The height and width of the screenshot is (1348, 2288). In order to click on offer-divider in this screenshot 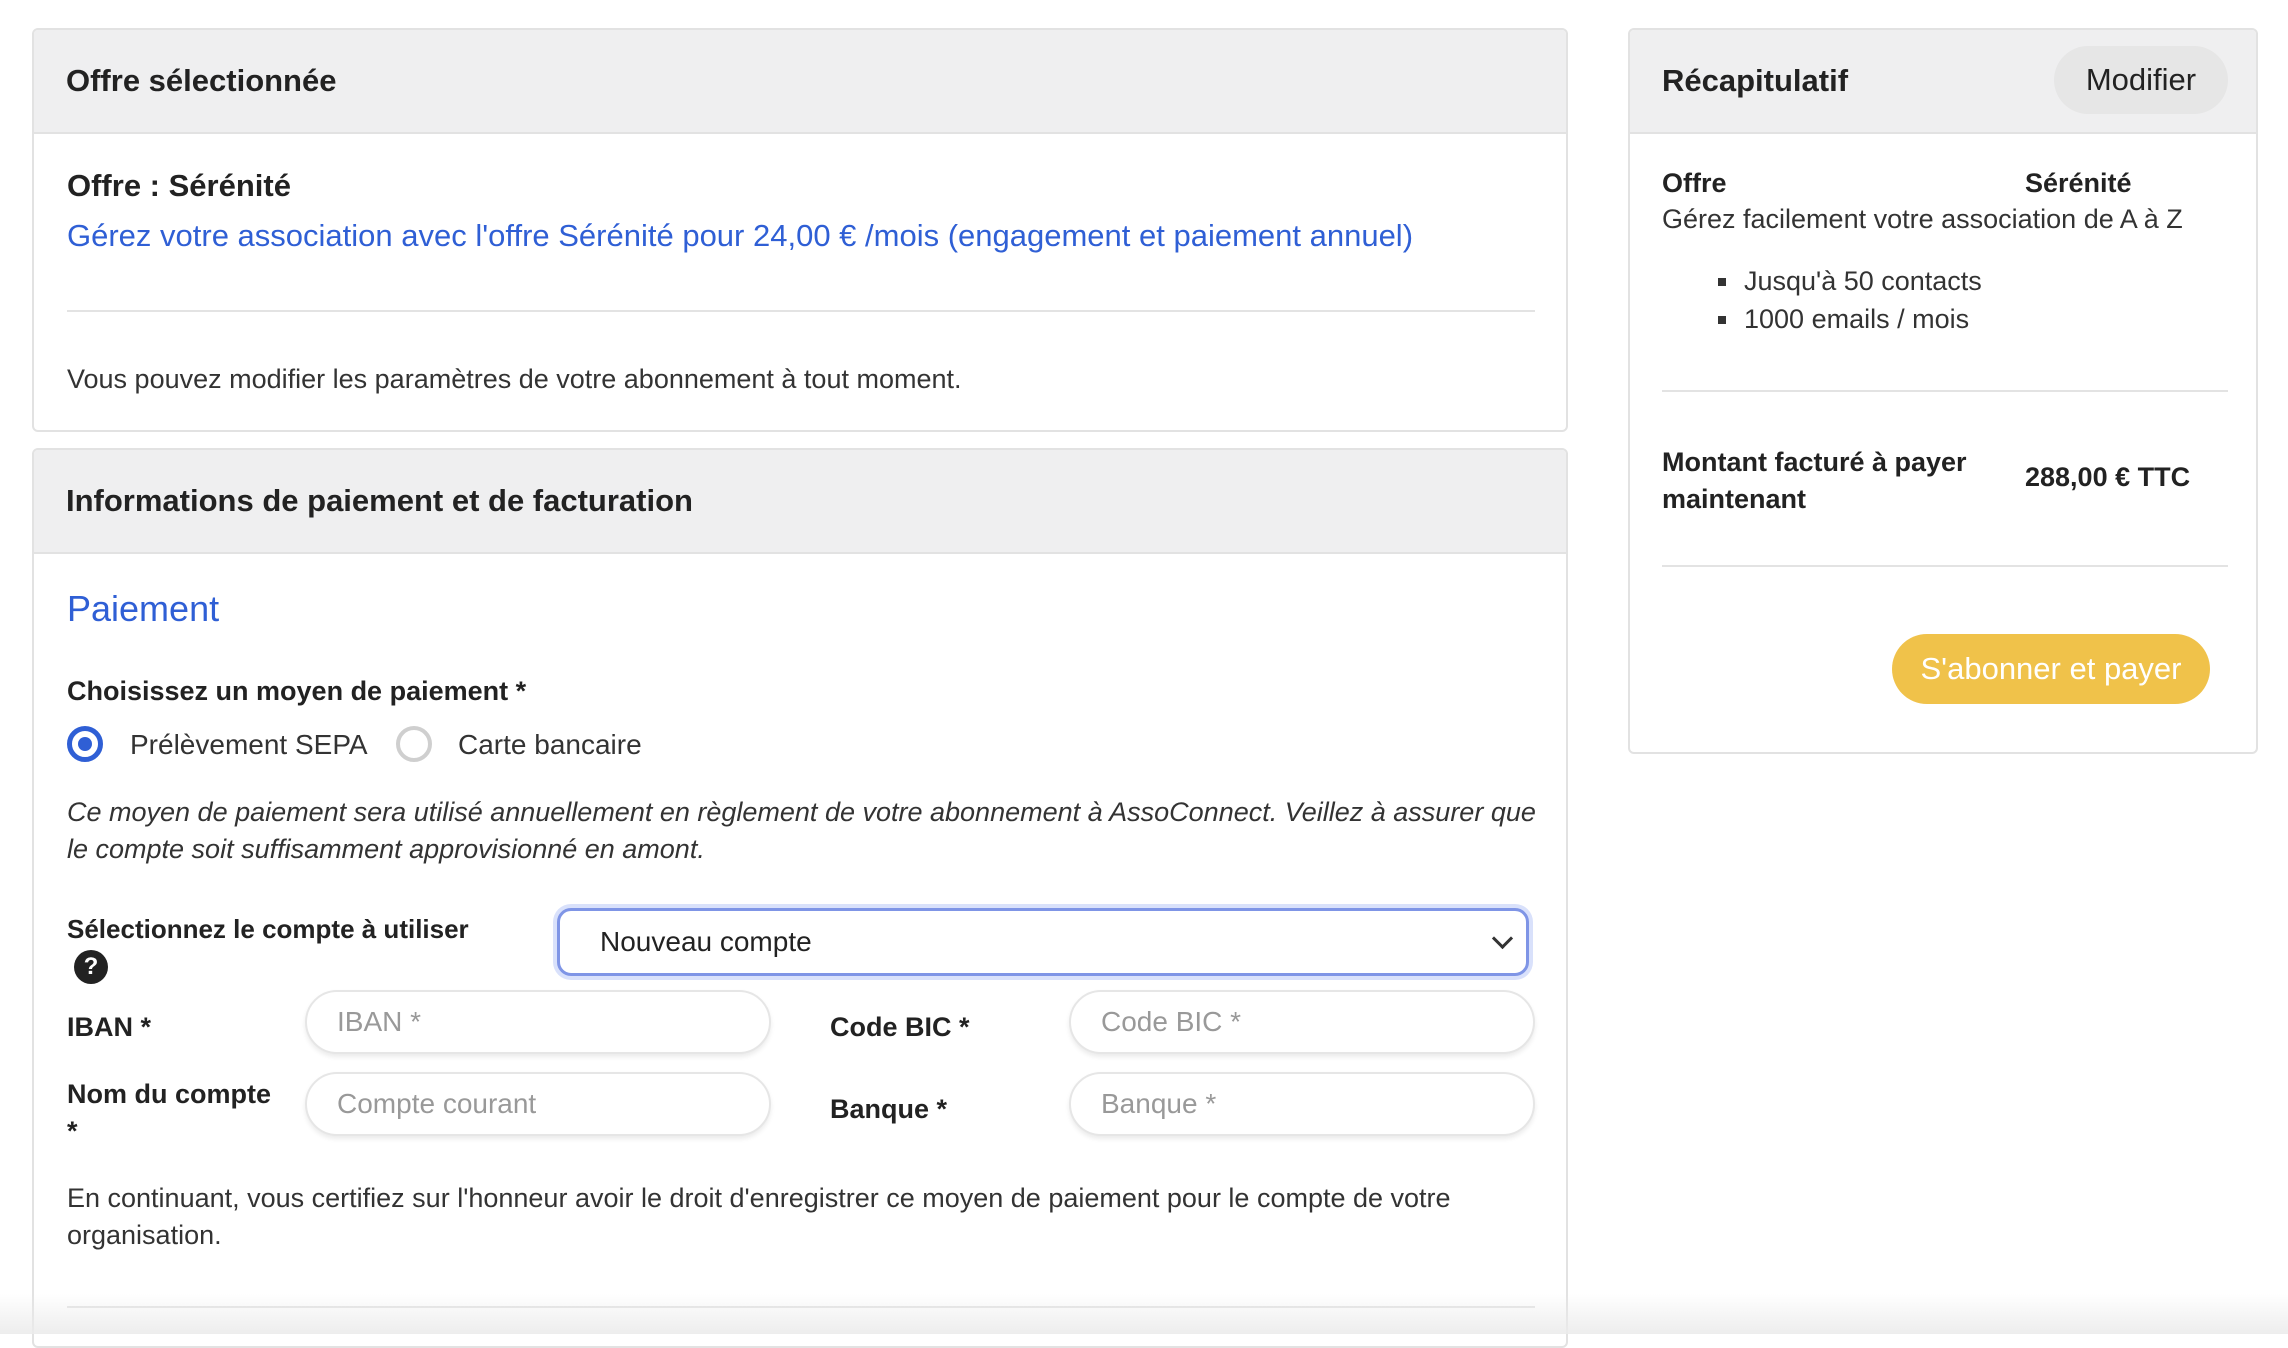, I will do `click(801, 311)`.